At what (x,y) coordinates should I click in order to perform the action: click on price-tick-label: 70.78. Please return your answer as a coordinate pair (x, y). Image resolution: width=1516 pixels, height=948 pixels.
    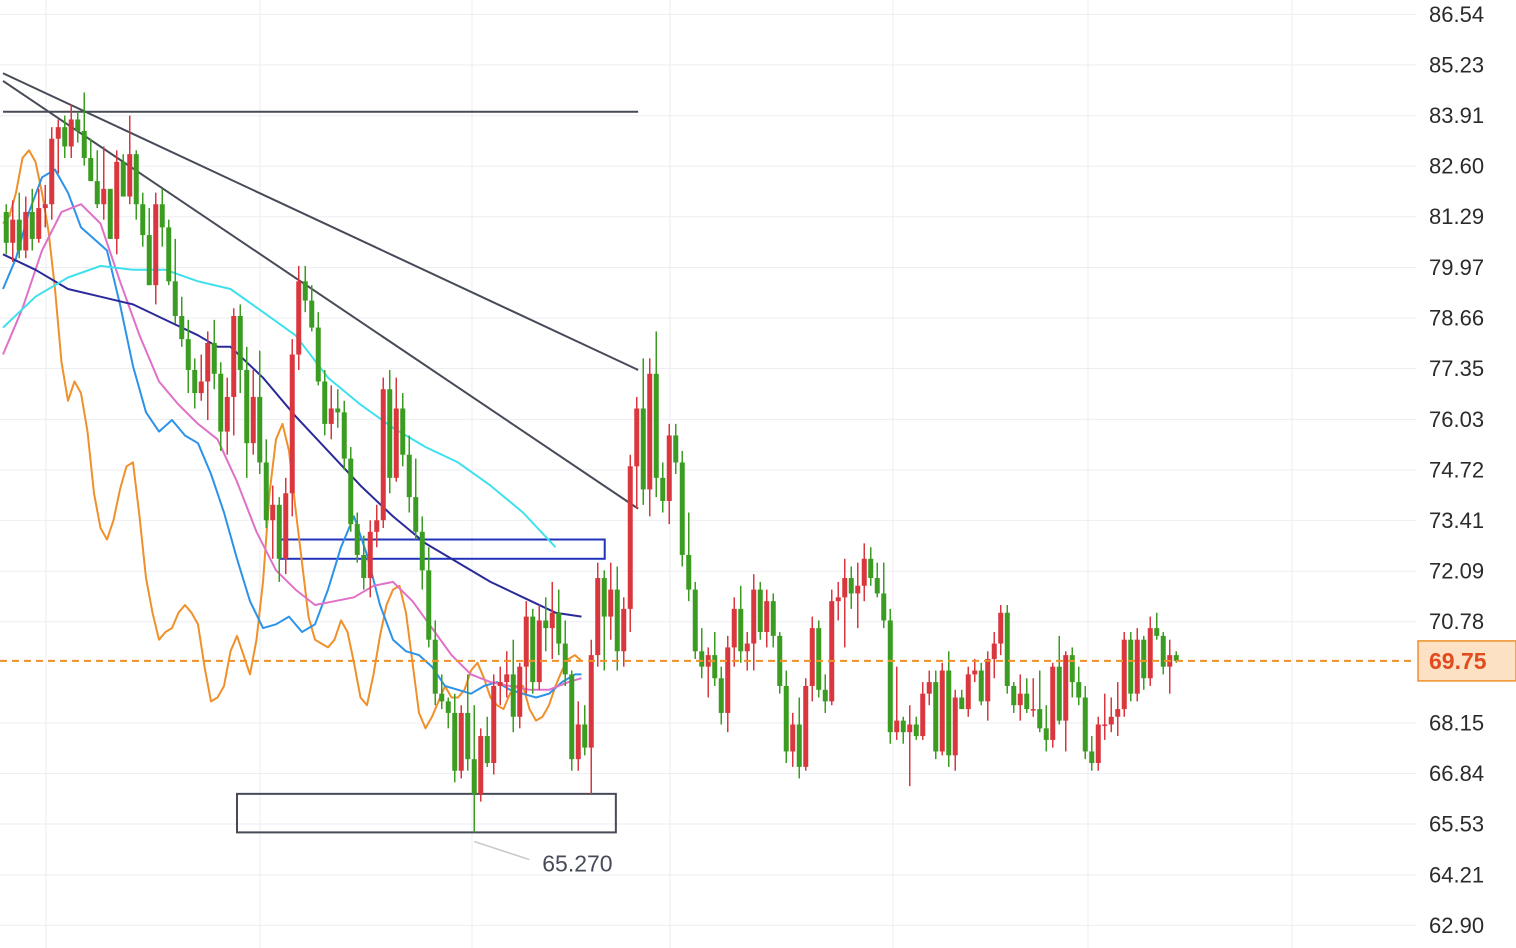
    Looking at the image, I should click on (1456, 621).